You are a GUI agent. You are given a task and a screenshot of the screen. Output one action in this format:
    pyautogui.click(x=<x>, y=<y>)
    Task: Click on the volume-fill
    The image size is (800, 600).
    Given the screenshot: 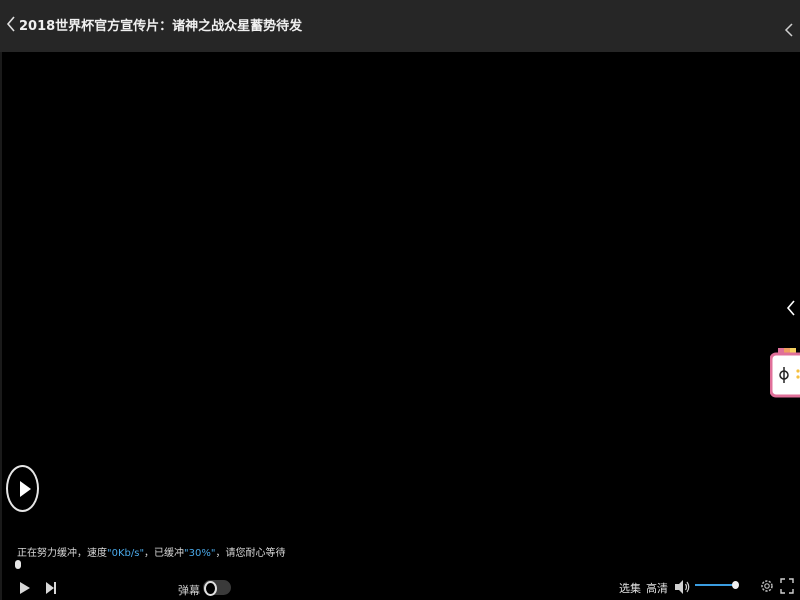 What is the action you would take?
    pyautogui.click(x=715, y=585)
    